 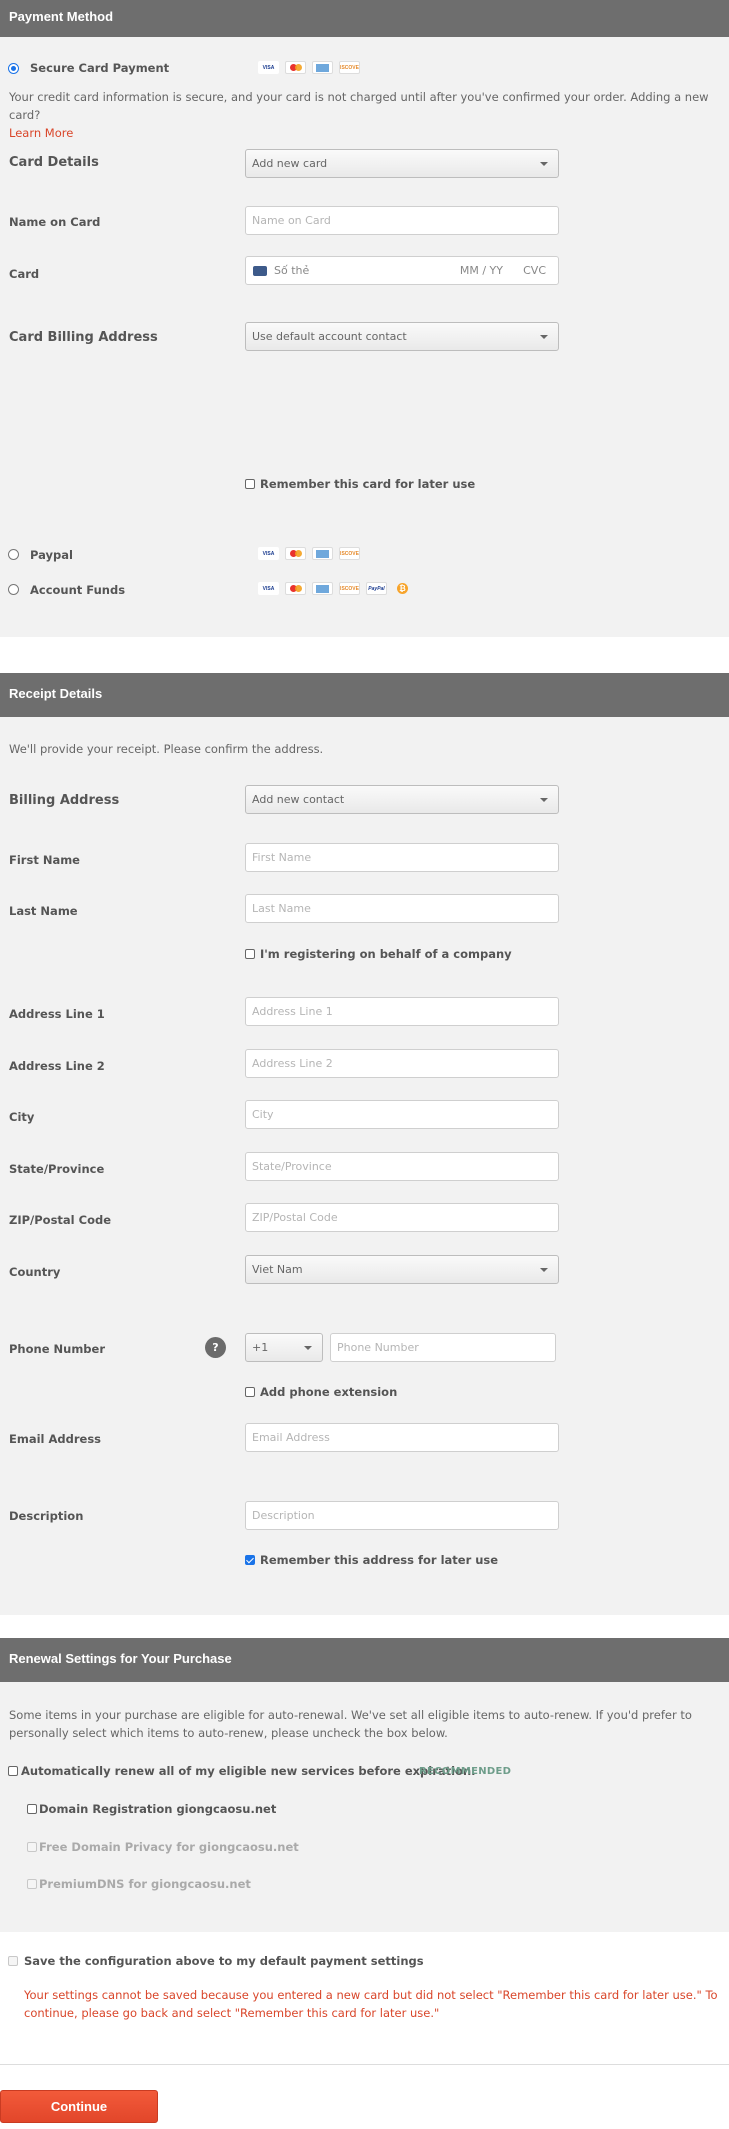 I want to click on remember-address-checkbox, so click(x=250, y=1560).